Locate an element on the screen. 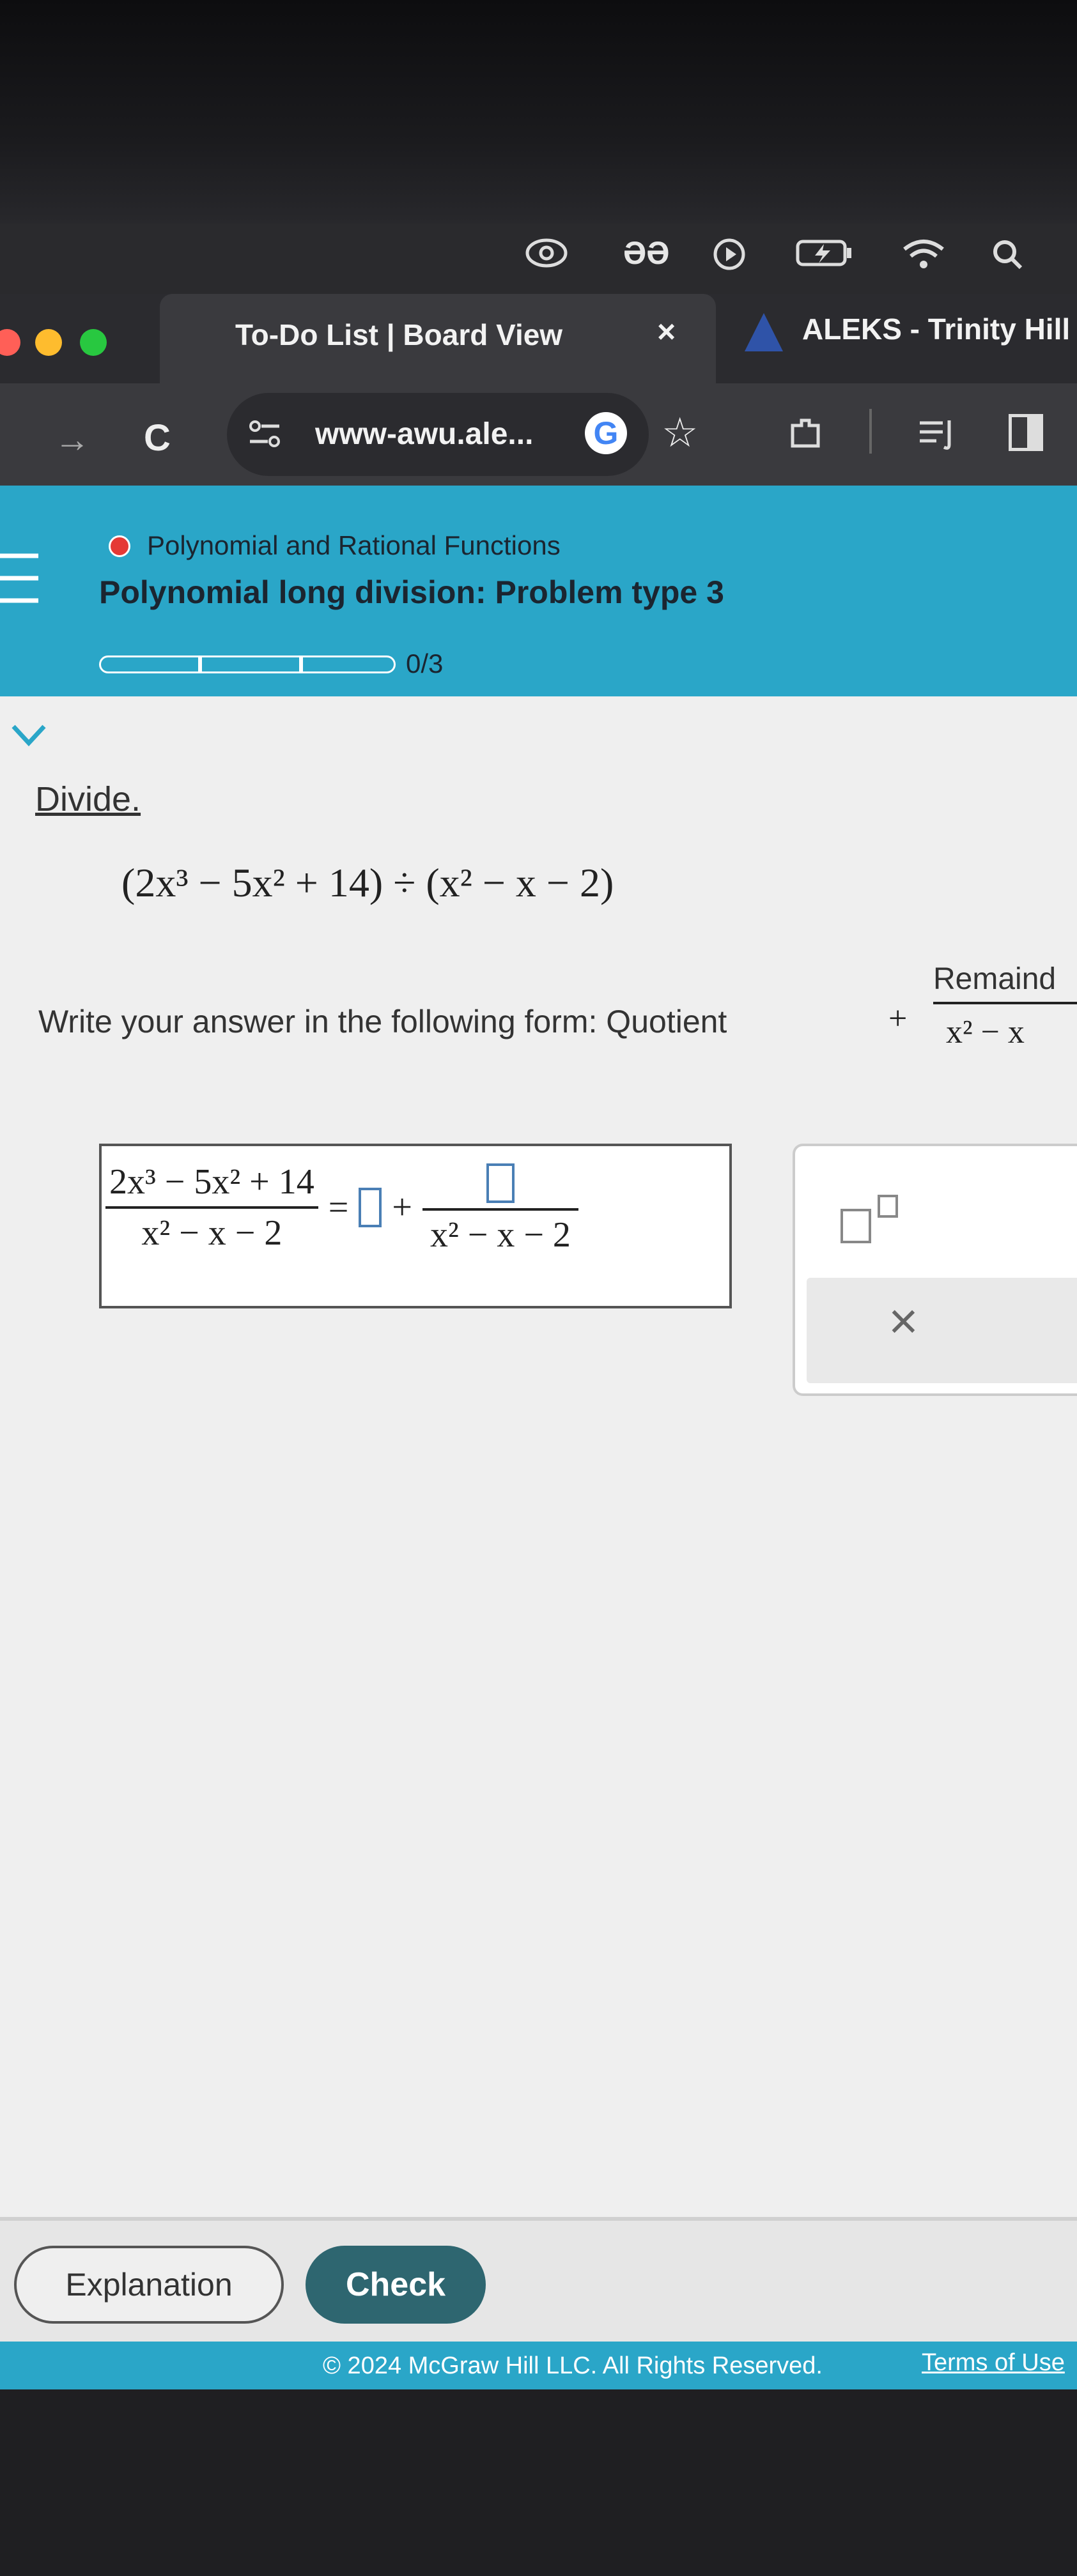  toolbar-divider is located at coordinates (870, 431).